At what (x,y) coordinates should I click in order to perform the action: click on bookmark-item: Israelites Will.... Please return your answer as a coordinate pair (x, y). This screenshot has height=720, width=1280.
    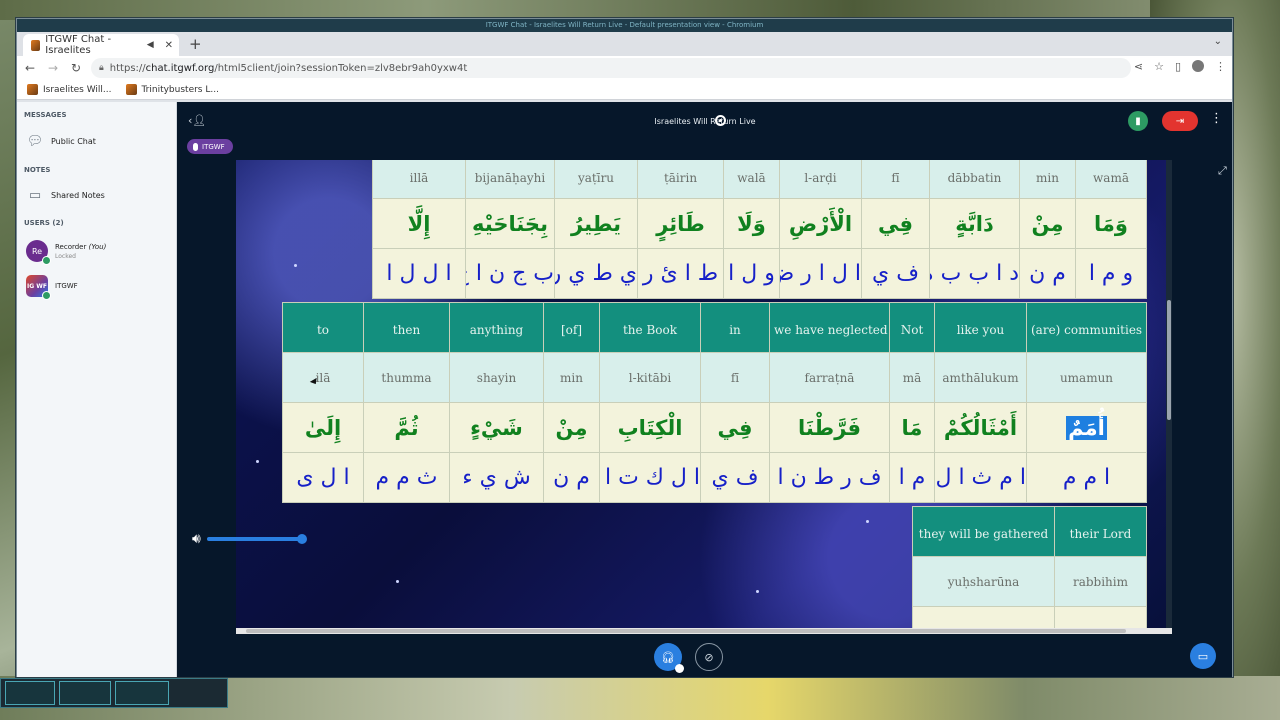
    Looking at the image, I should click on (69, 89).